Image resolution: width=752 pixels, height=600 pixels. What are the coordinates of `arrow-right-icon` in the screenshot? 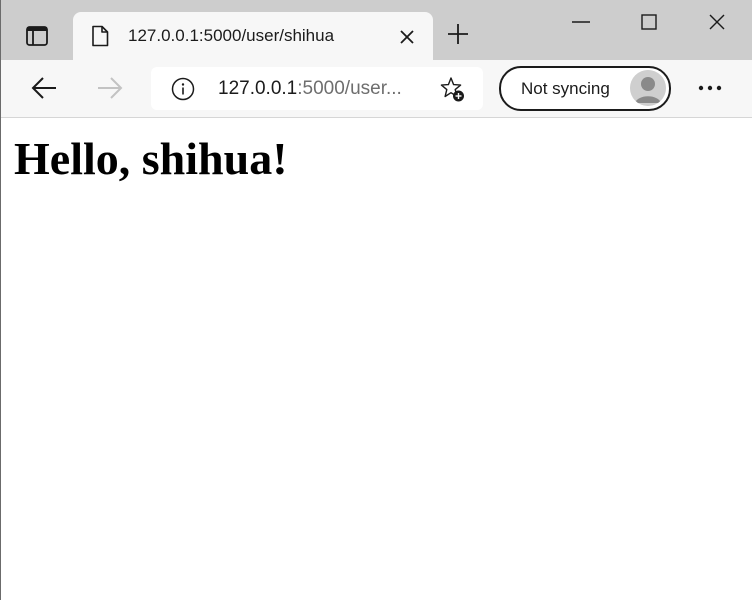 It's located at (110, 88).